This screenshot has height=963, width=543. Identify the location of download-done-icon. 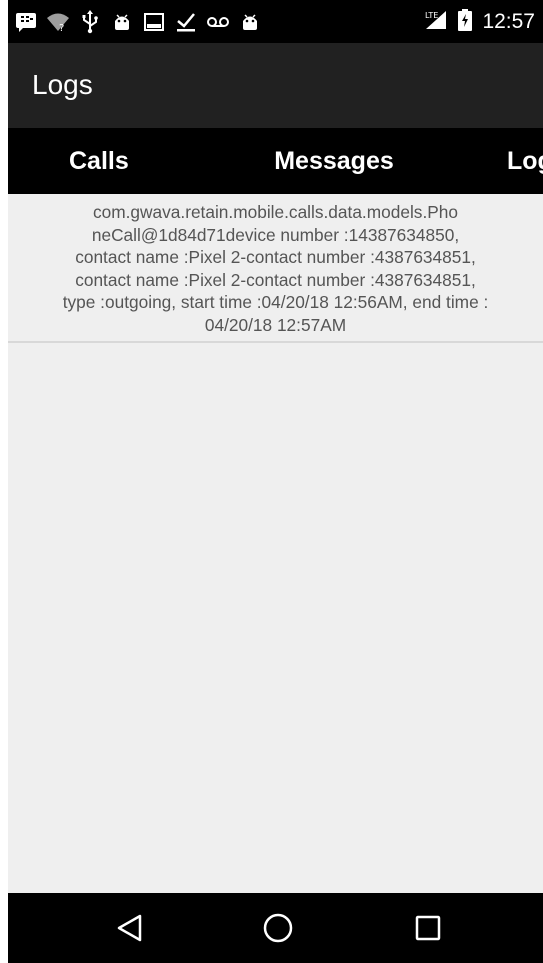
(186, 22).